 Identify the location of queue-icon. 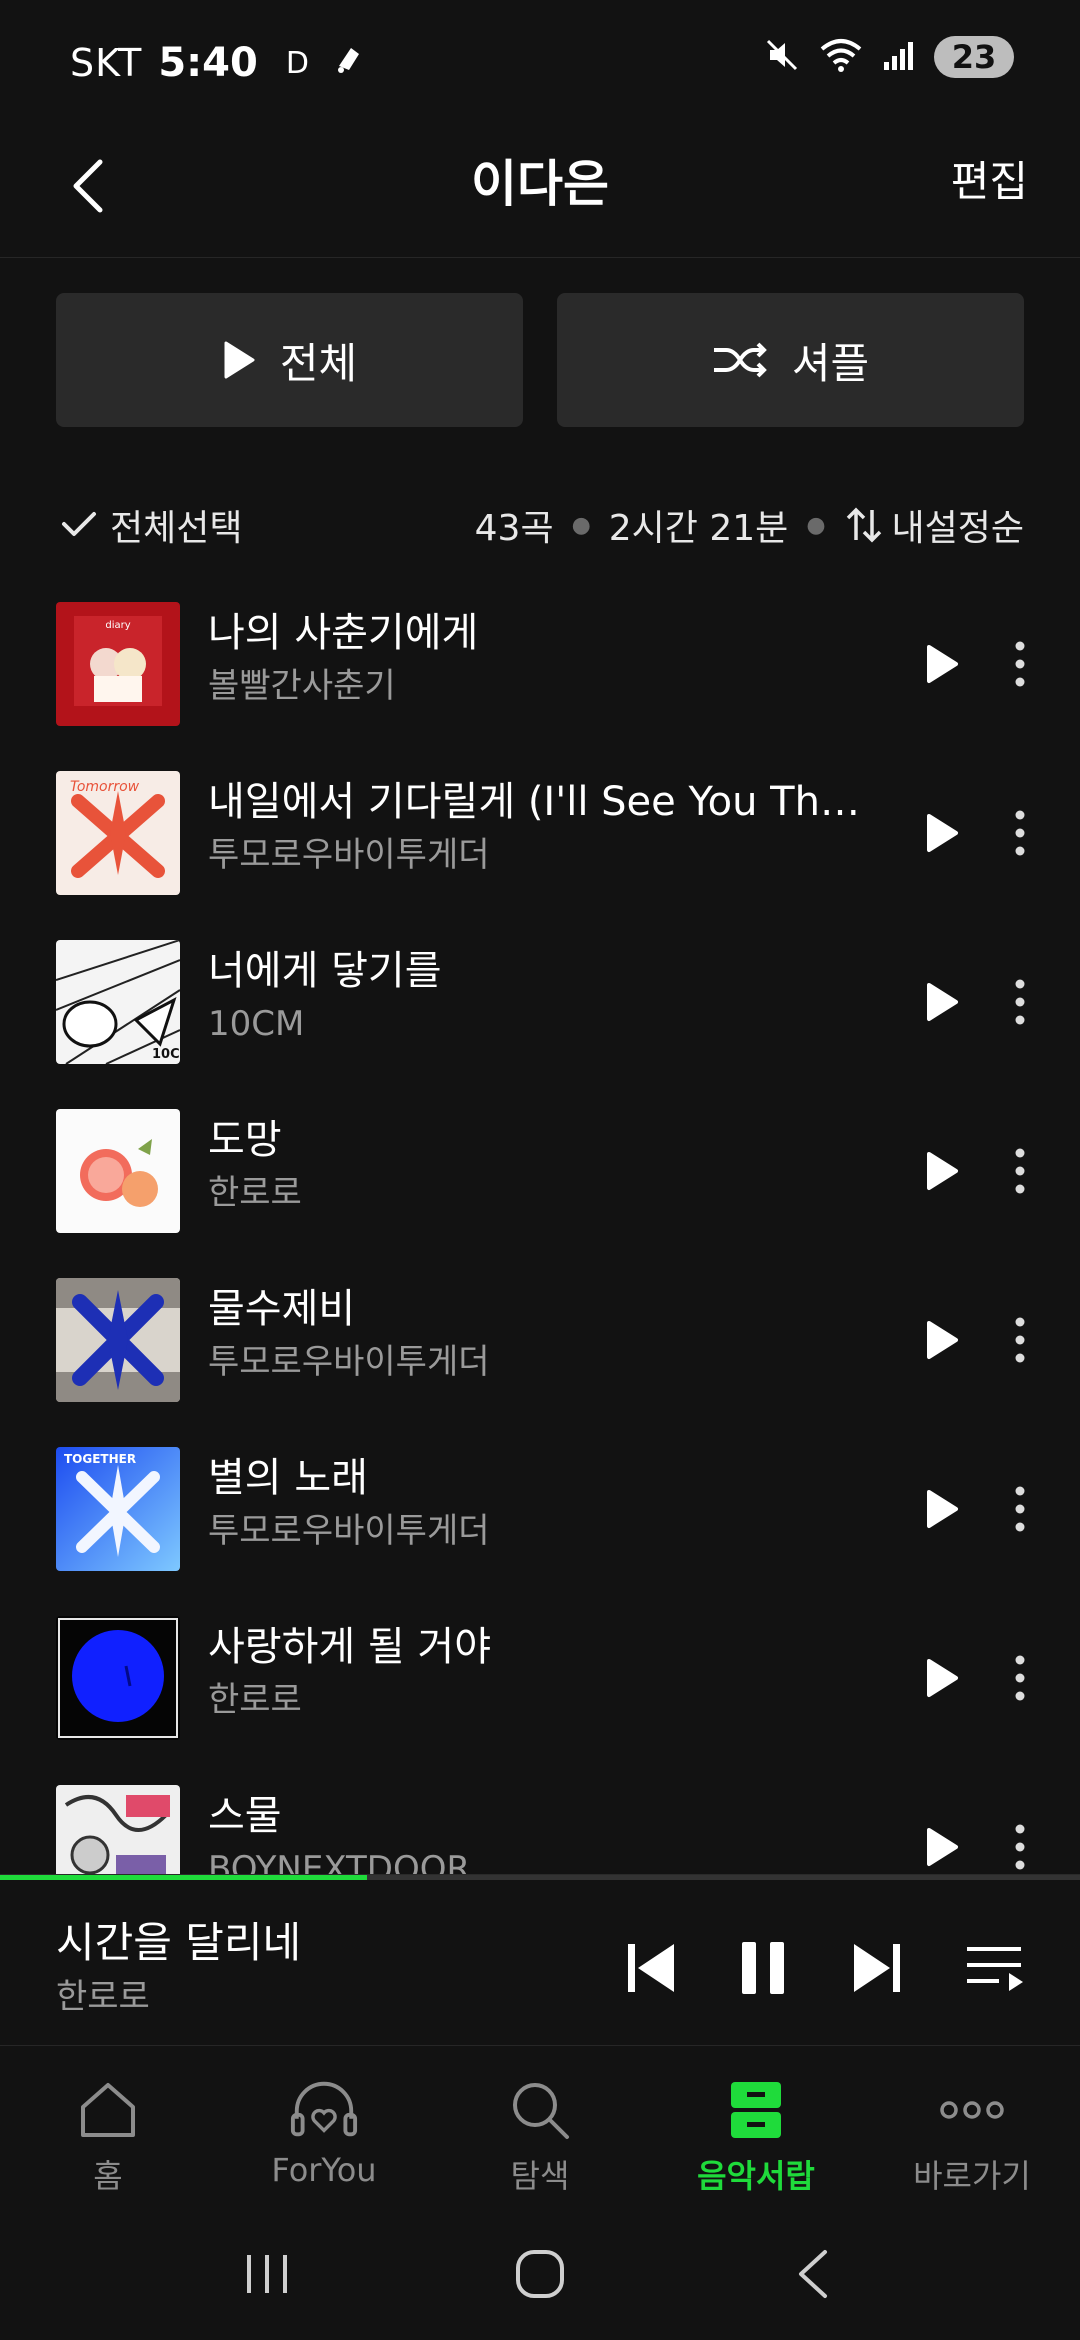
(995, 1969).